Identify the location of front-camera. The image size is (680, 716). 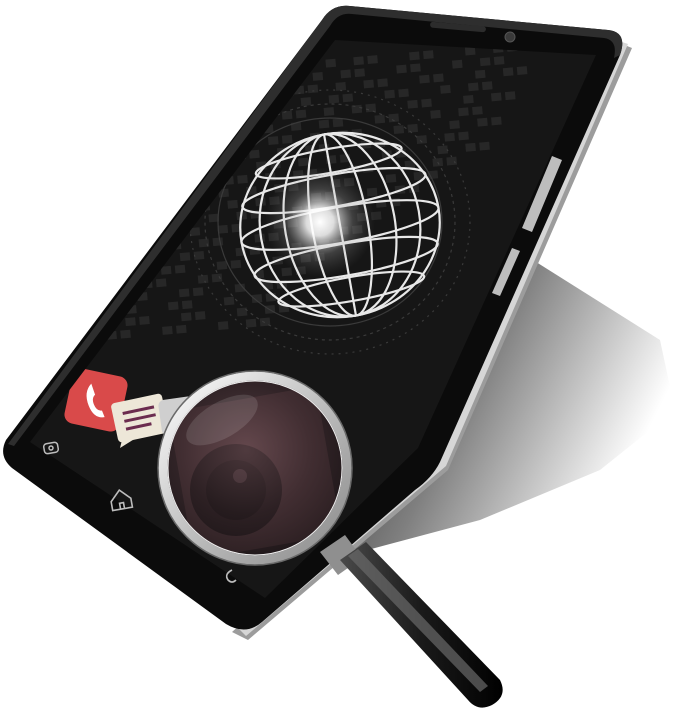
(510, 37).